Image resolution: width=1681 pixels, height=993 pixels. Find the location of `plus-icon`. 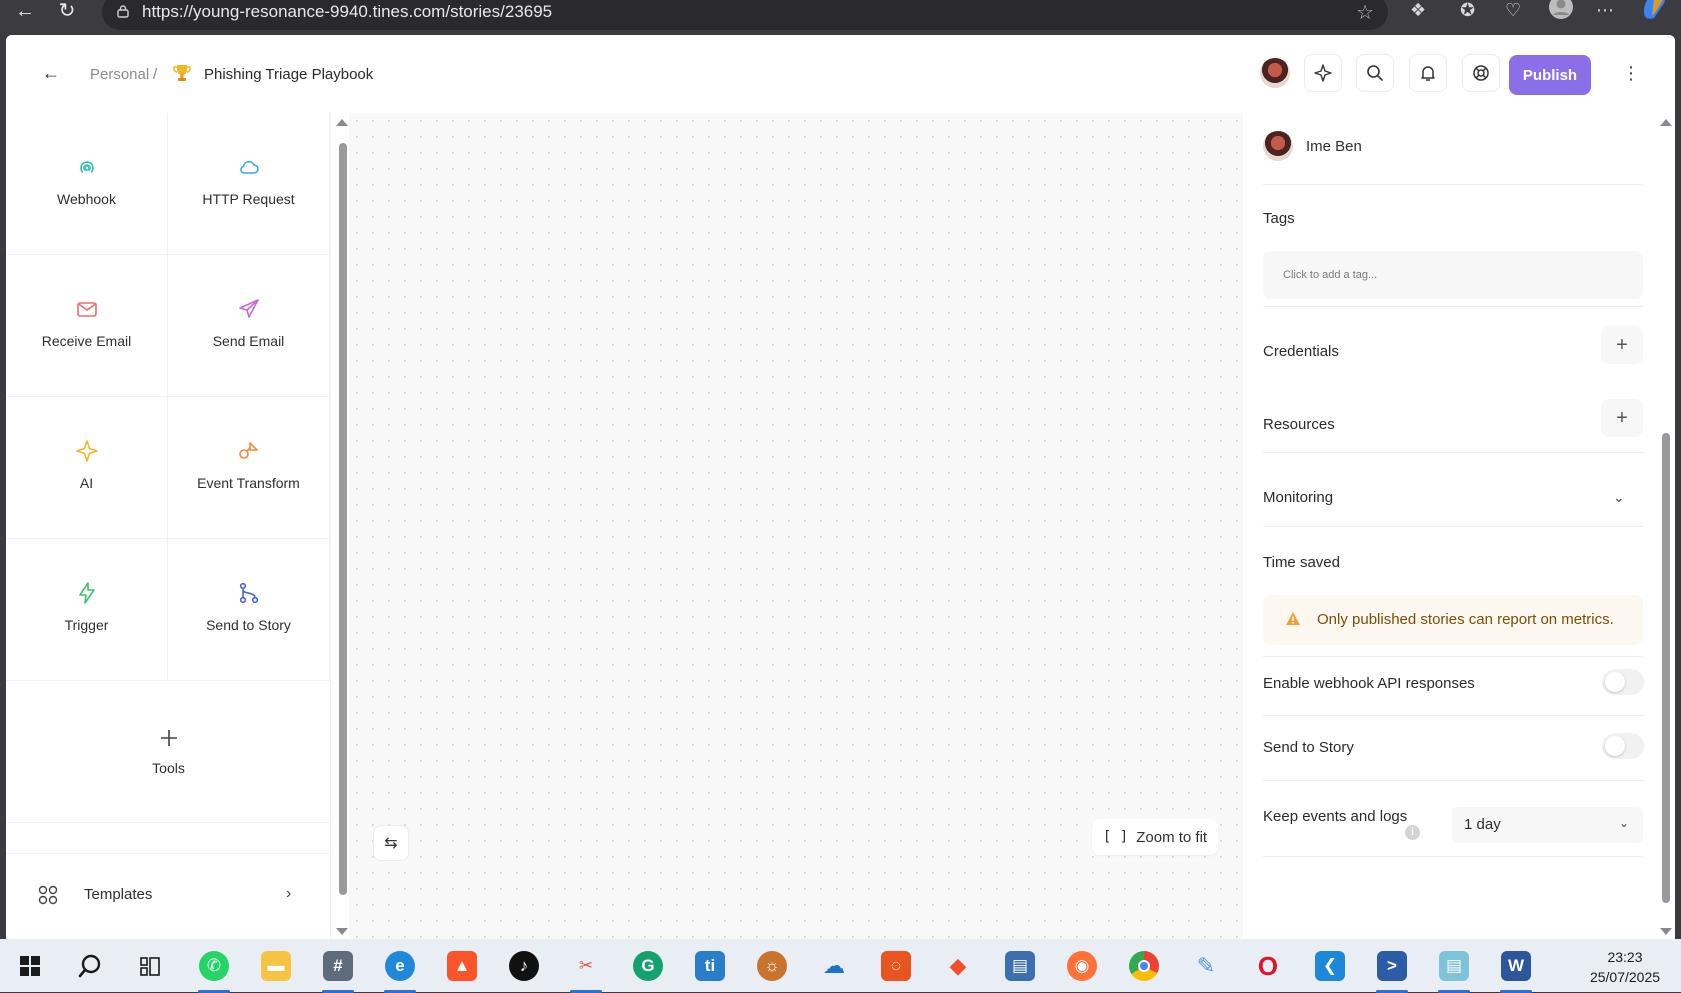

plus-icon is located at coordinates (168, 737).